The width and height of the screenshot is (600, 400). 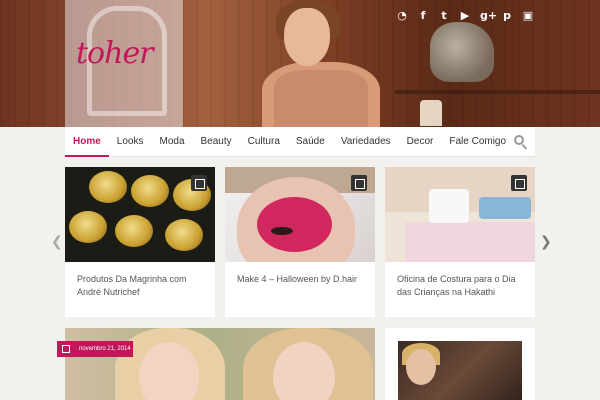 I want to click on post-thumbnail-sewing, so click(x=460, y=214).